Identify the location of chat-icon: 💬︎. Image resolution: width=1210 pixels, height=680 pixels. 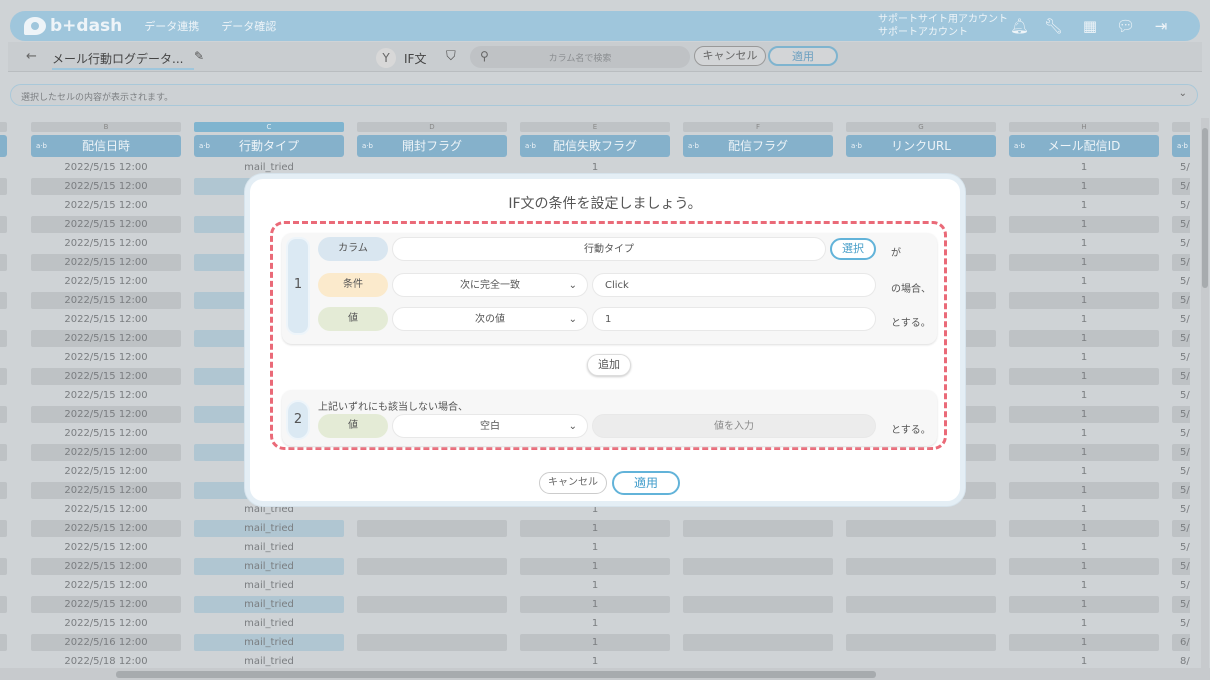
(1125, 26).